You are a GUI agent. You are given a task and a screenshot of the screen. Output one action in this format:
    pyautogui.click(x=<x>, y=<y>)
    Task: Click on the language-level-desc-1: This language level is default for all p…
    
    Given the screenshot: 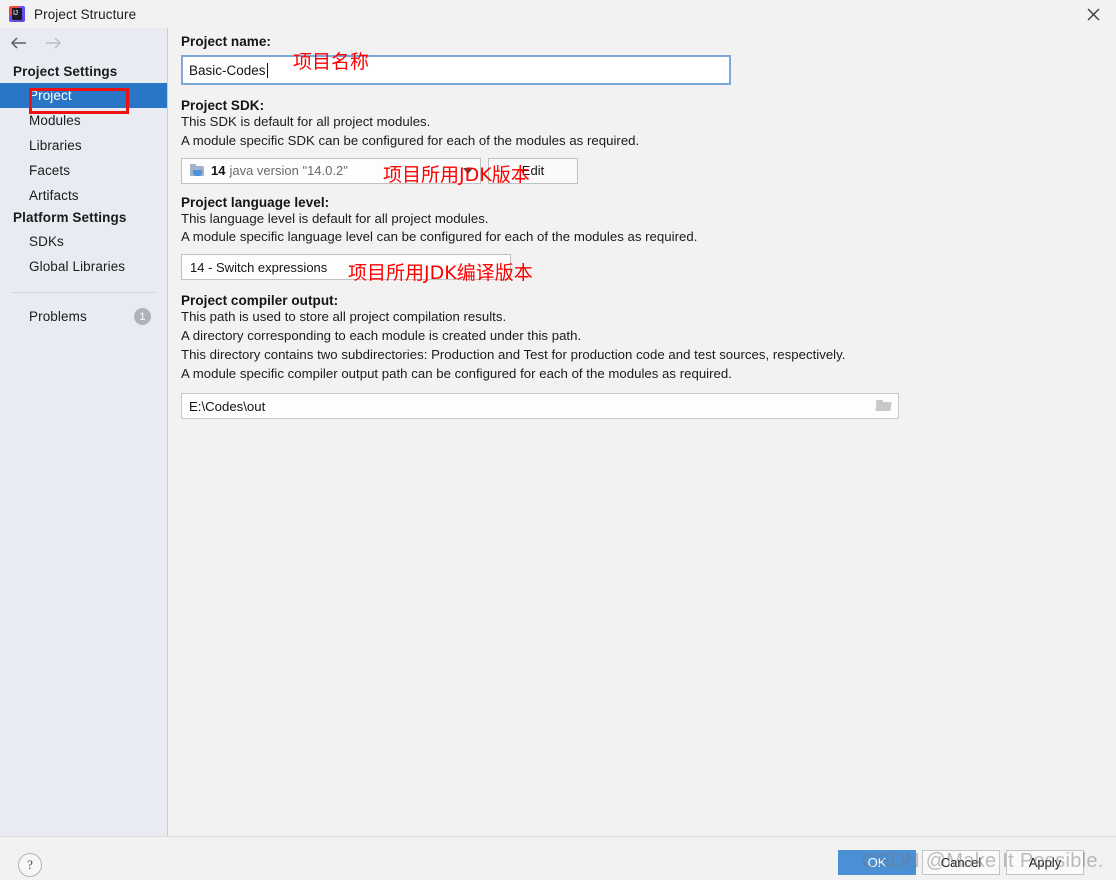 What is the action you would take?
    pyautogui.click(x=335, y=218)
    